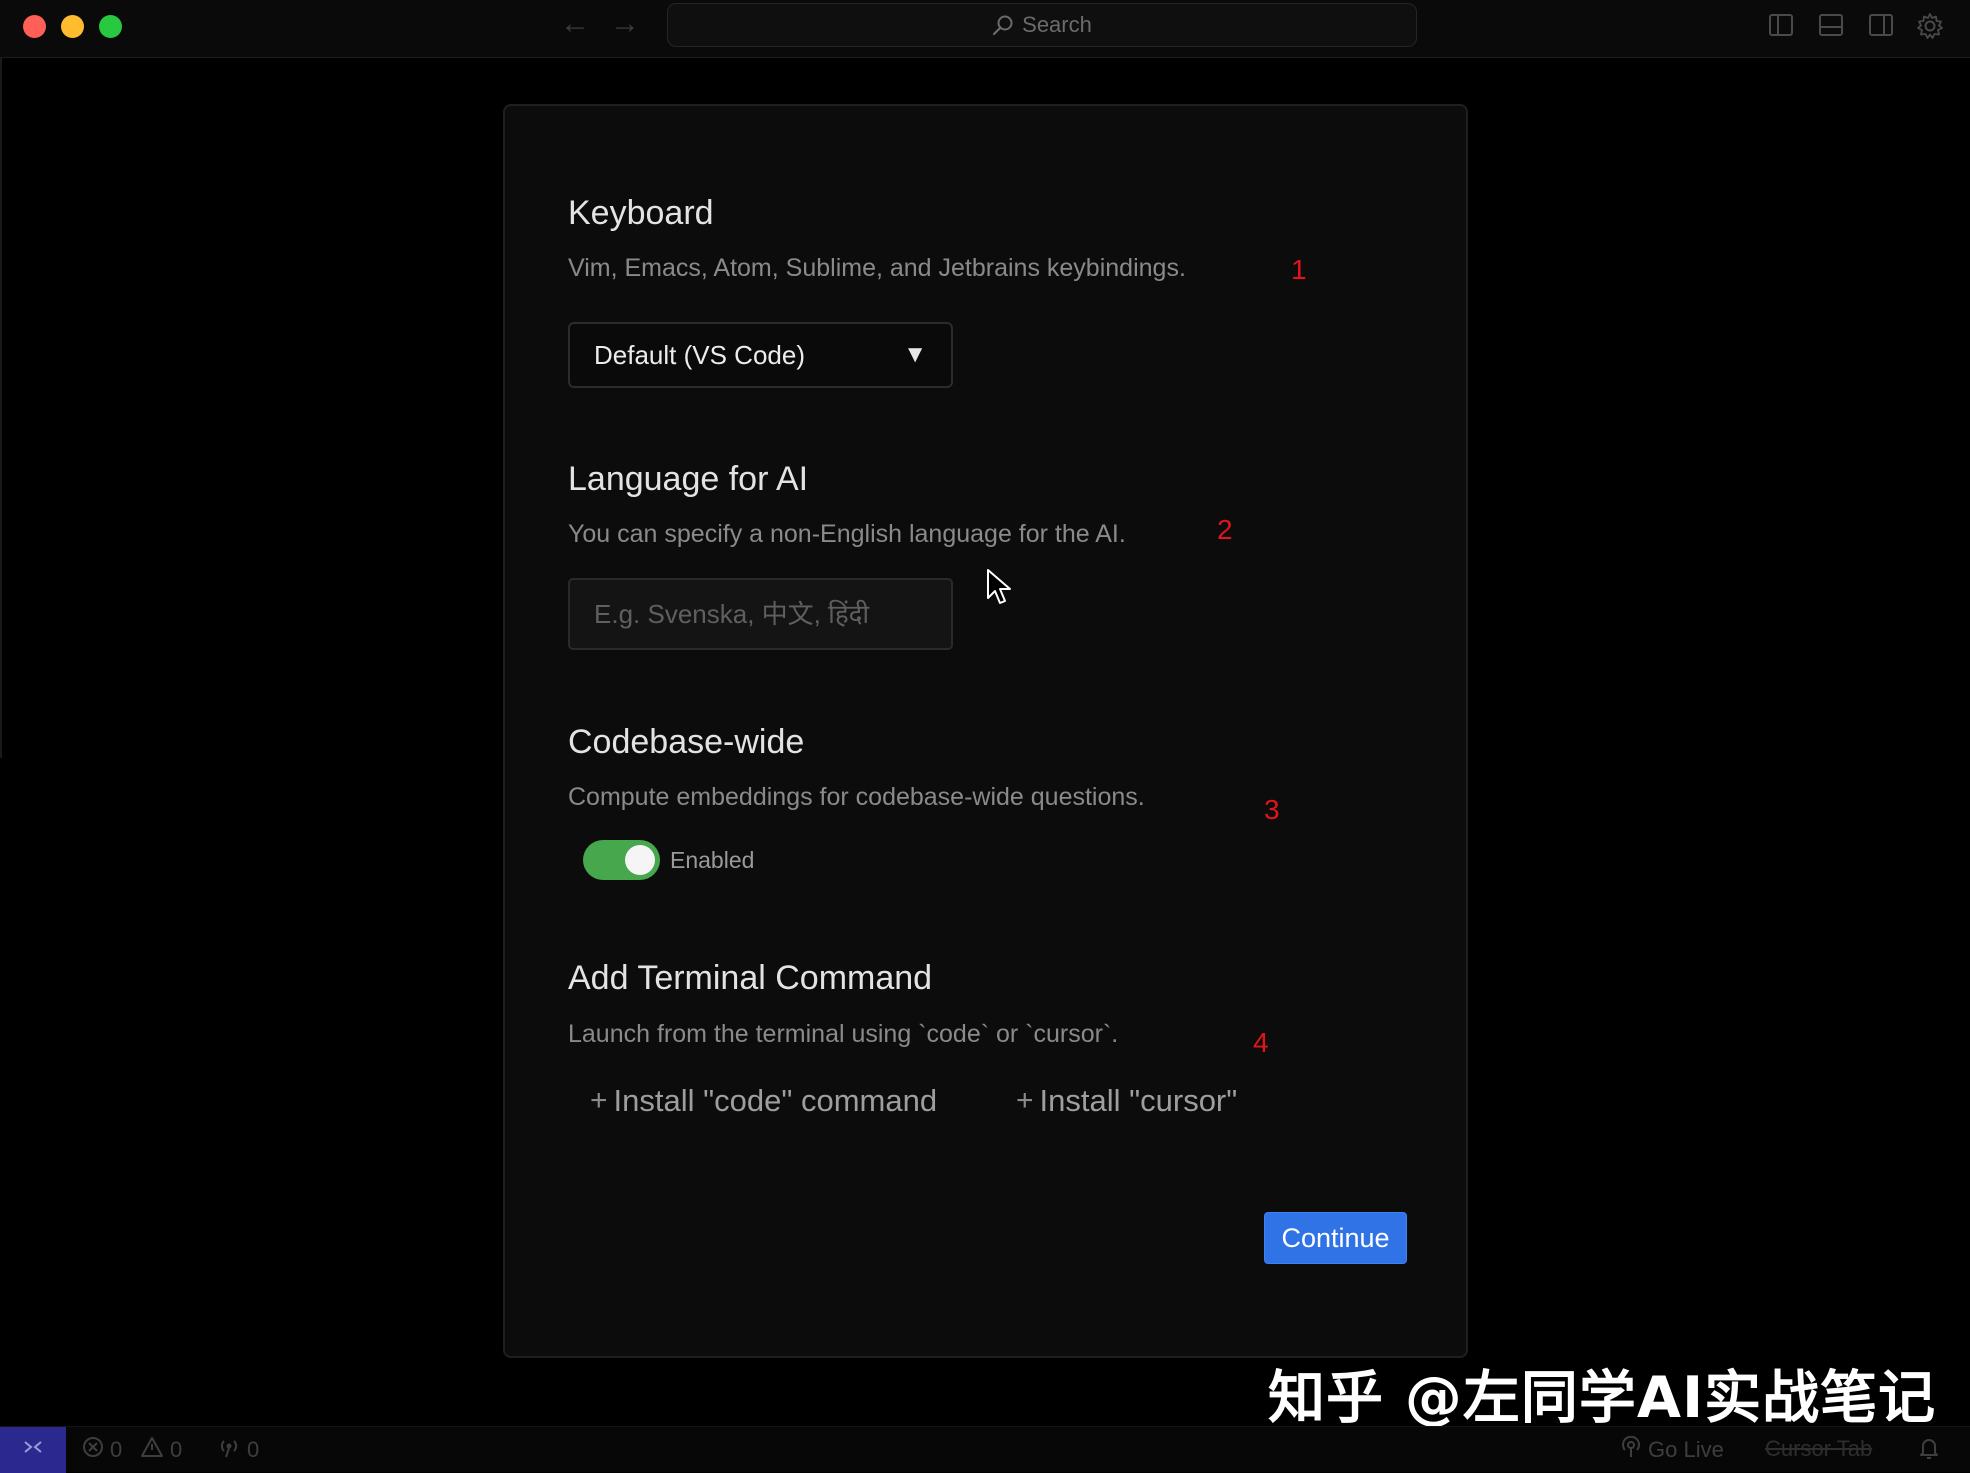  What do you see at coordinates (1225, 529) in the screenshot?
I see `annotation-marker-2: 2` at bounding box center [1225, 529].